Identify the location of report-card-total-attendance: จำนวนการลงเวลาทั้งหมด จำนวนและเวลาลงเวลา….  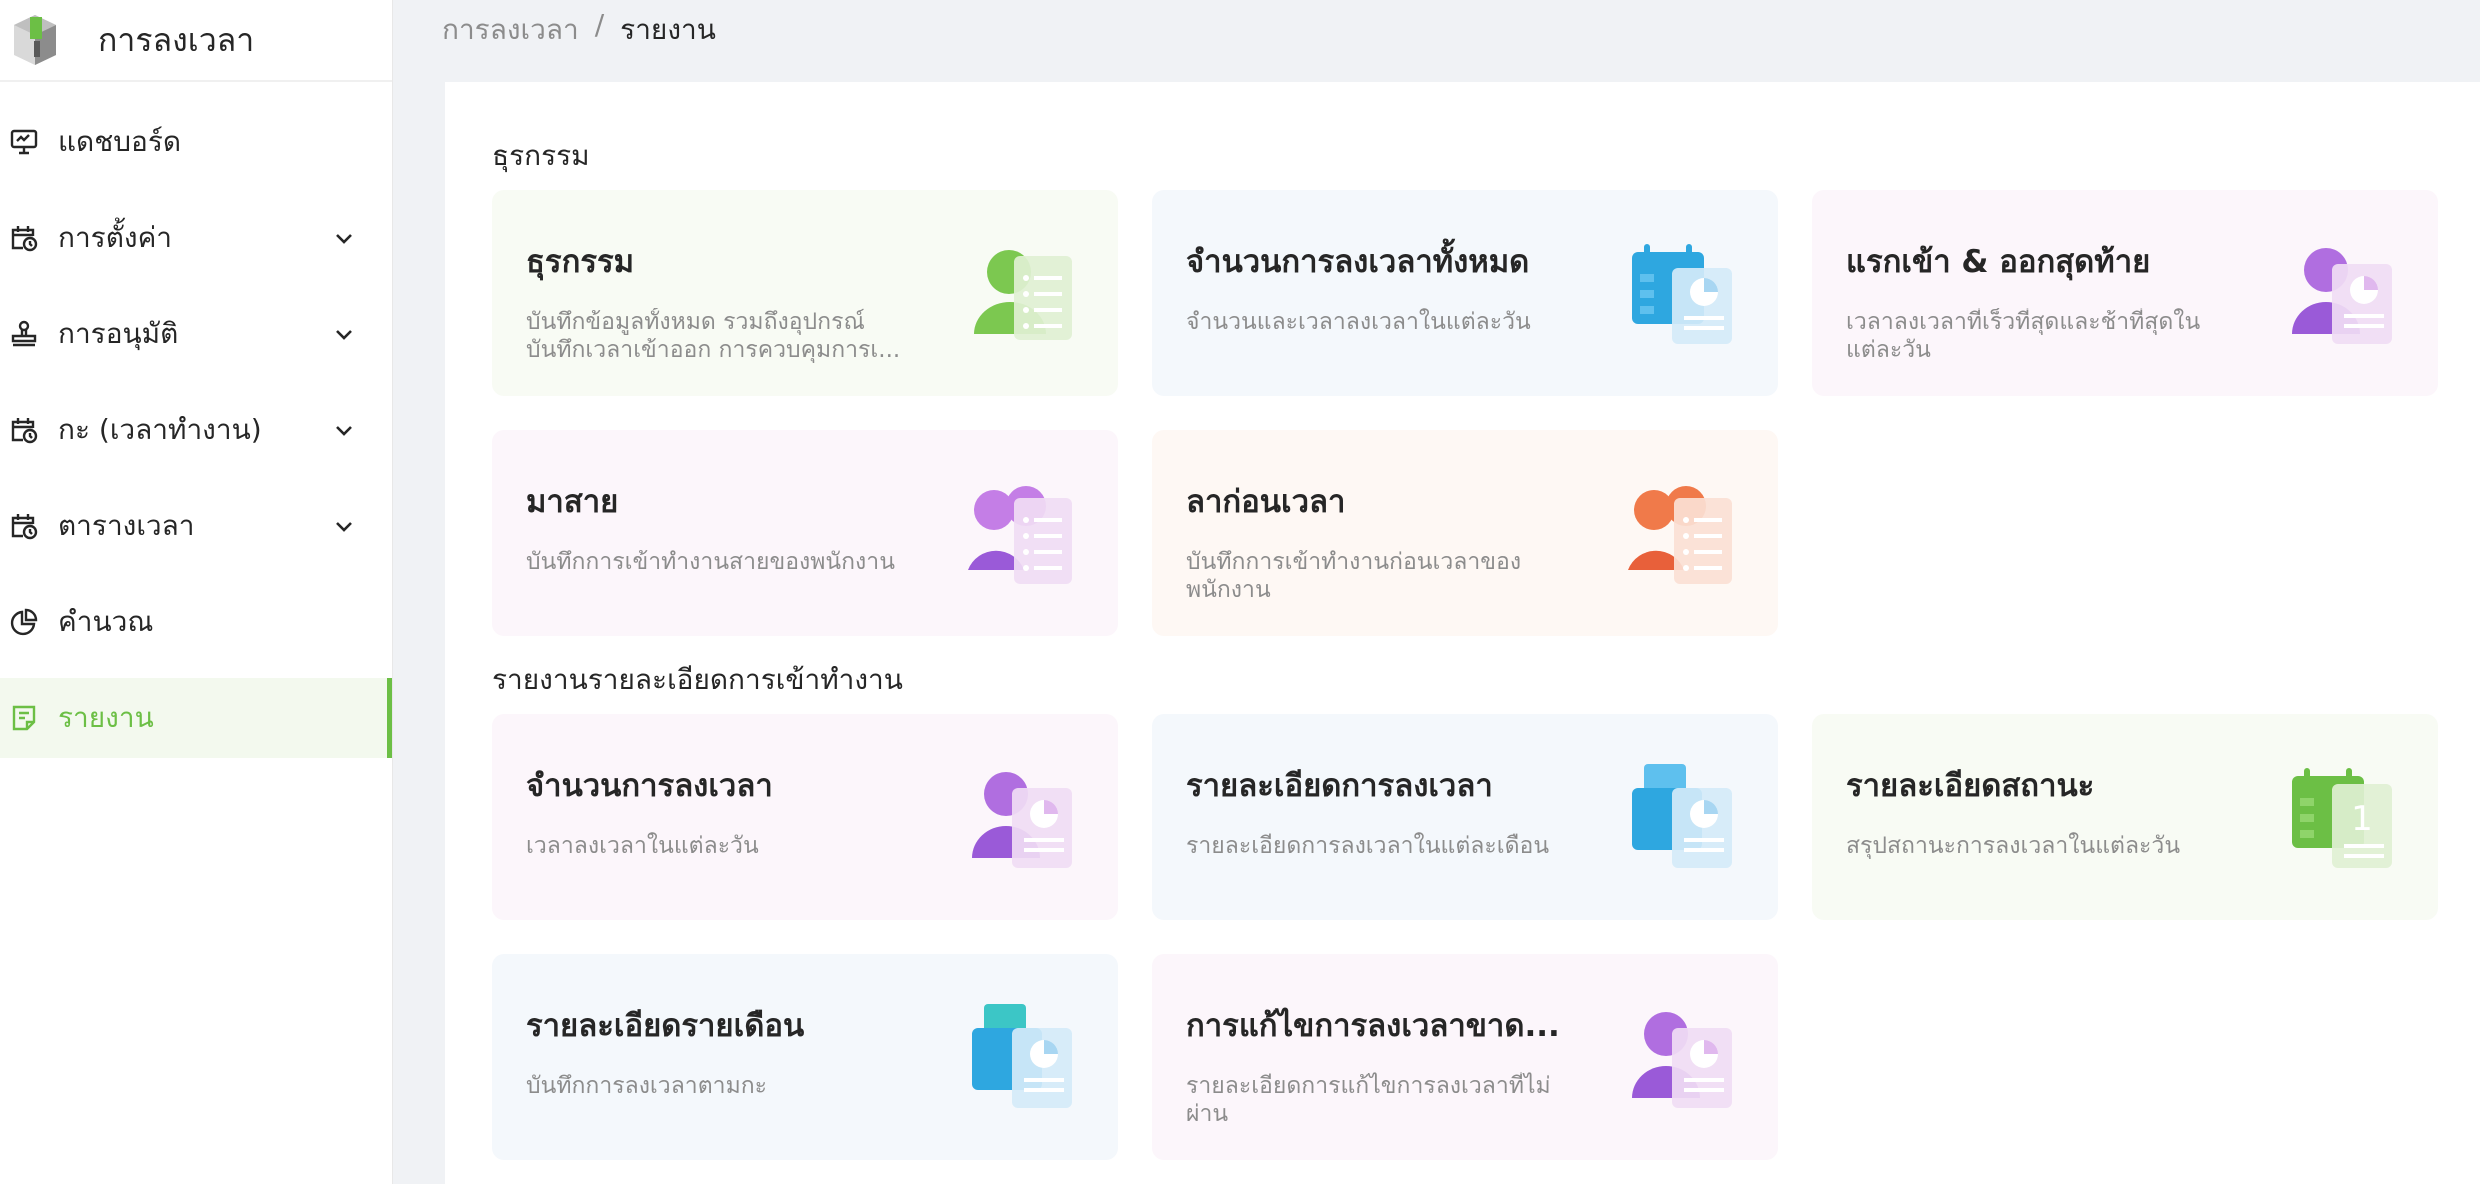
(1465, 293).